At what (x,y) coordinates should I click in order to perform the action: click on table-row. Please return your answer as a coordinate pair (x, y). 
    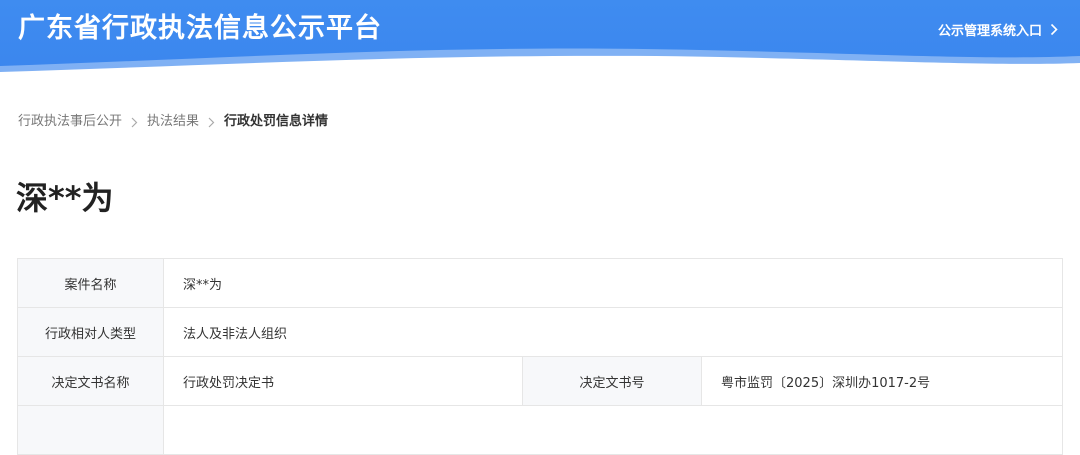
    Looking at the image, I should click on (540, 430).